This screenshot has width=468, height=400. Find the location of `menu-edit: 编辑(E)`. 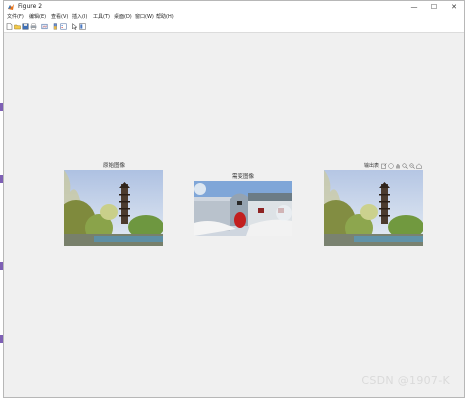

menu-edit: 编辑(E) is located at coordinates (37, 17).